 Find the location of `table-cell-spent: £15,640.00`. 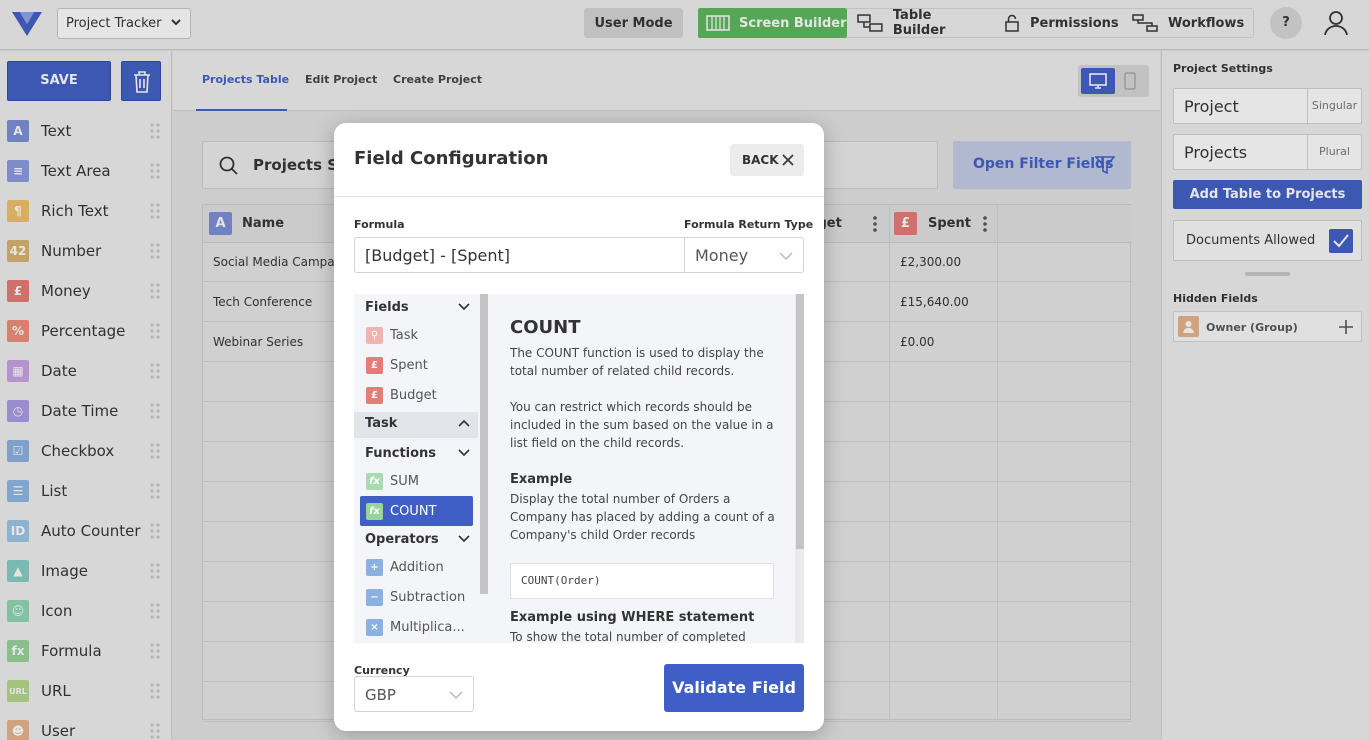

table-cell-spent: £15,640.00 is located at coordinates (934, 302).